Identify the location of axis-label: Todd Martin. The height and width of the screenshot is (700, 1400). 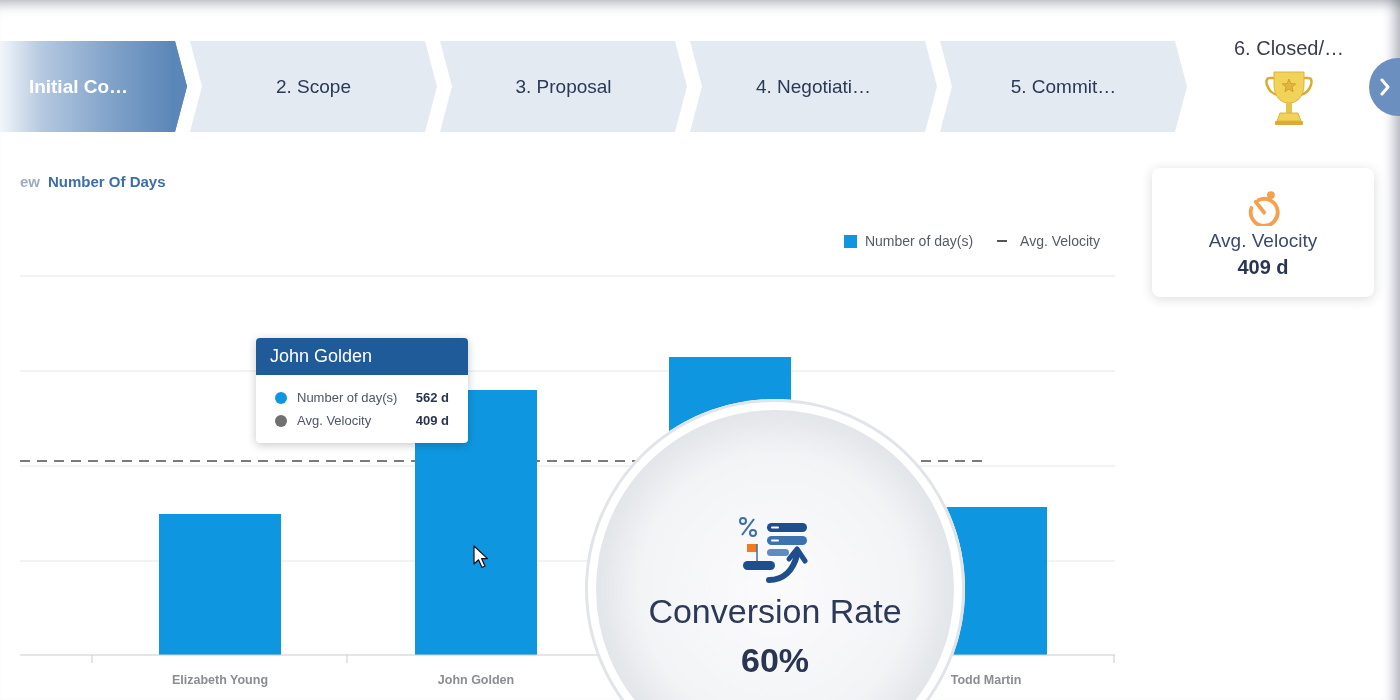
(986, 680).